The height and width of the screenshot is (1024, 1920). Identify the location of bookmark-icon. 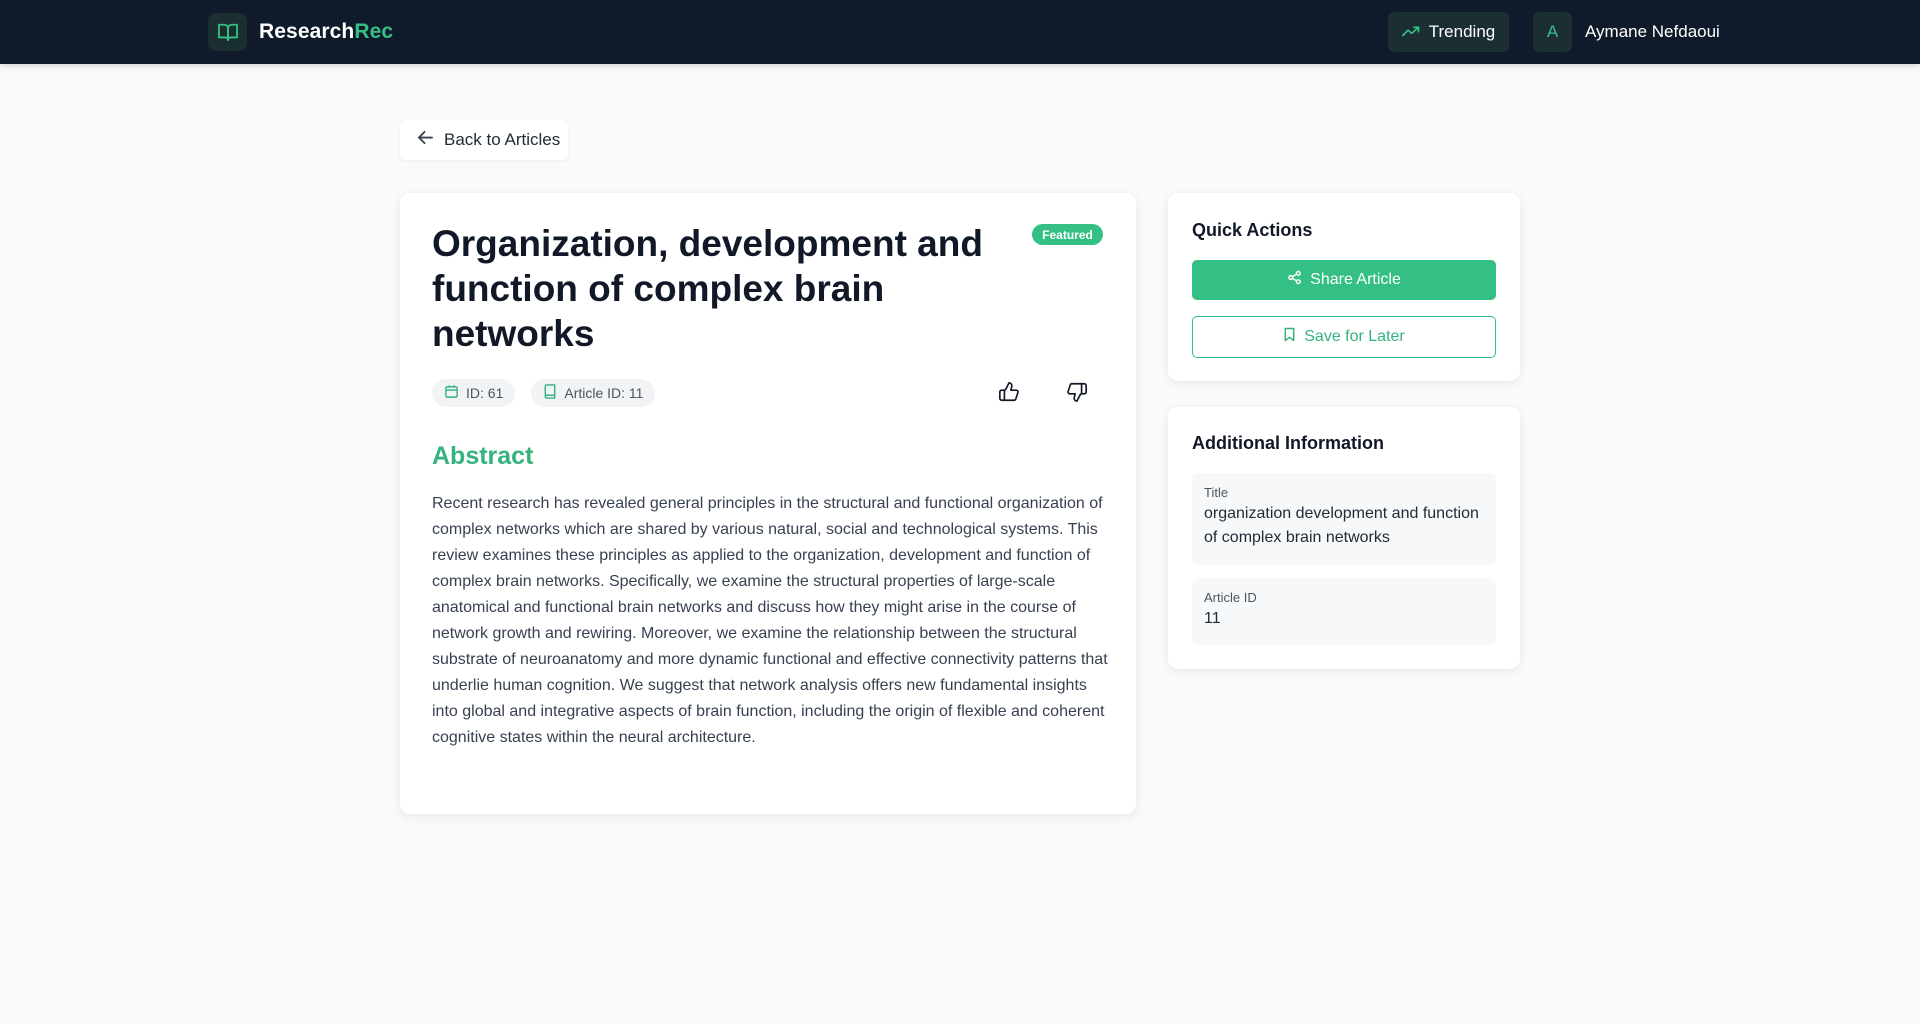
(1289, 337).